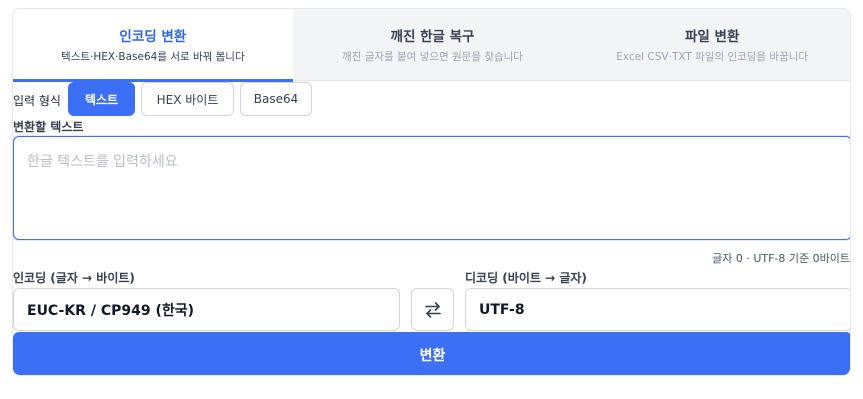  Describe the element at coordinates (432, 37) in the screenshot. I see `tab-title: 깨진 한글 복구` at that location.